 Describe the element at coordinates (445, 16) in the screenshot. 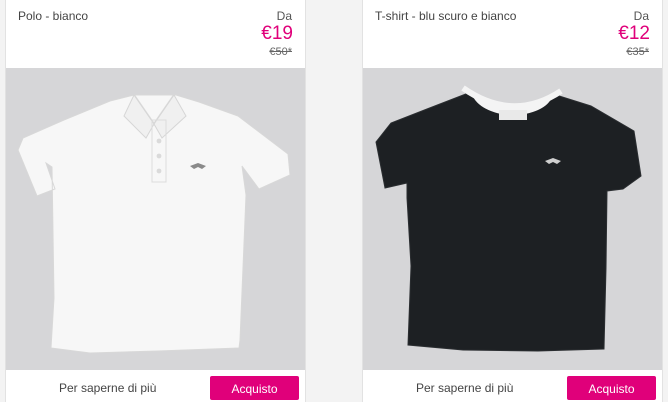

I see `product-name: T-shirt - blu scuro e bianco` at that location.